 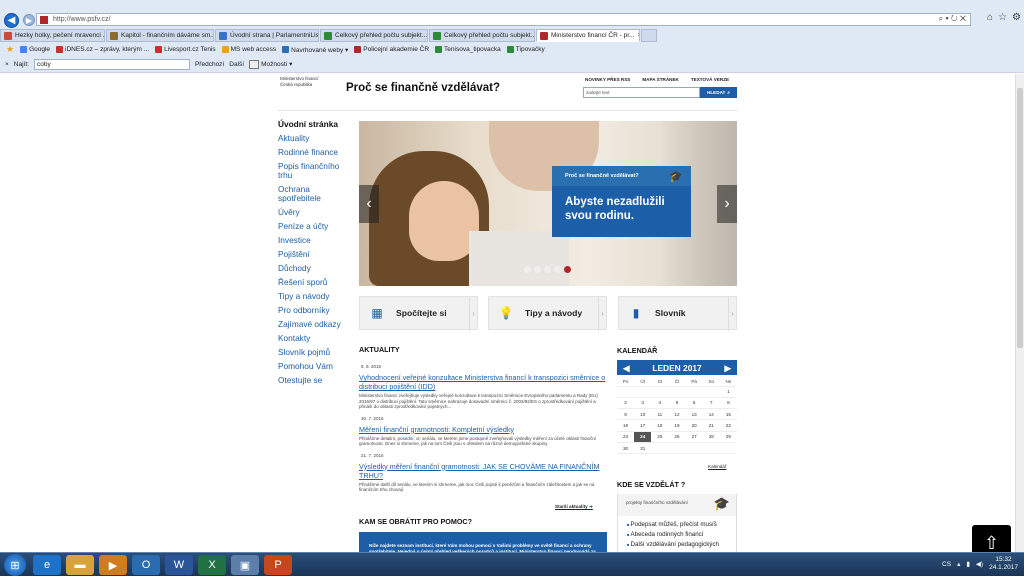 I want to click on top-link: MAPA STRÁNEK, so click(x=660, y=79).